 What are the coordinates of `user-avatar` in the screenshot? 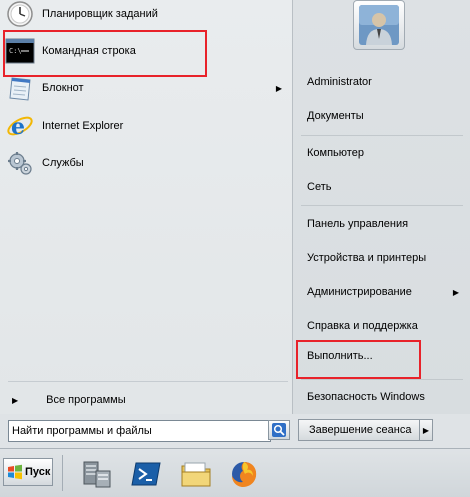 It's located at (379, 25).